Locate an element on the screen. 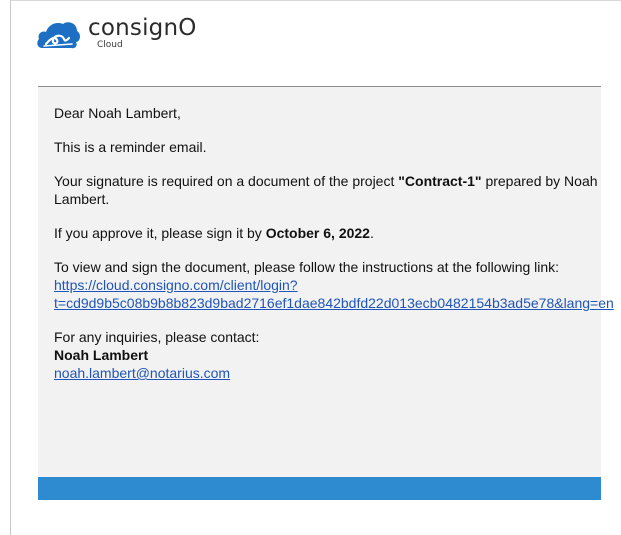 The image size is (621, 535). greeting: Dear Noah Lambert, is located at coordinates (117, 113).